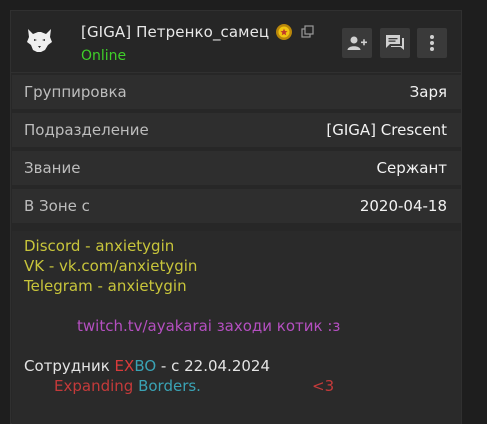  What do you see at coordinates (323, 386) in the screenshot?
I see `bio-heart: <3` at bounding box center [323, 386].